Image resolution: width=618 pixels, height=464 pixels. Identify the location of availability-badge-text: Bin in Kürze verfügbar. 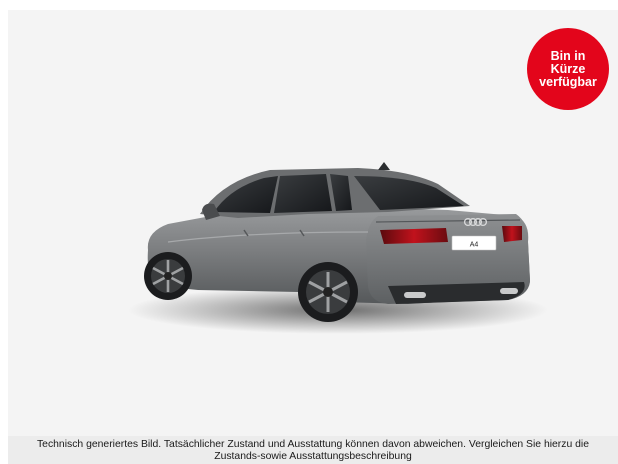
(568, 68).